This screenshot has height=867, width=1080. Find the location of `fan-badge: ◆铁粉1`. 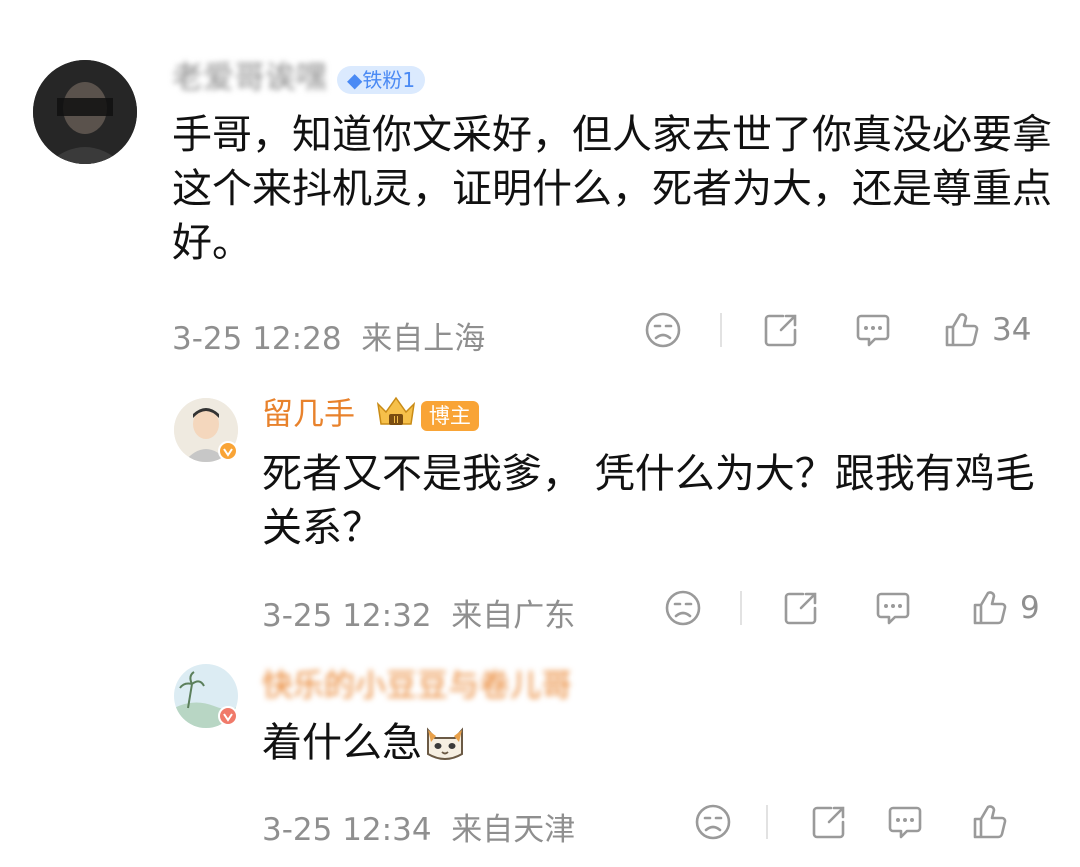

fan-badge: ◆铁粉1 is located at coordinates (381, 79).